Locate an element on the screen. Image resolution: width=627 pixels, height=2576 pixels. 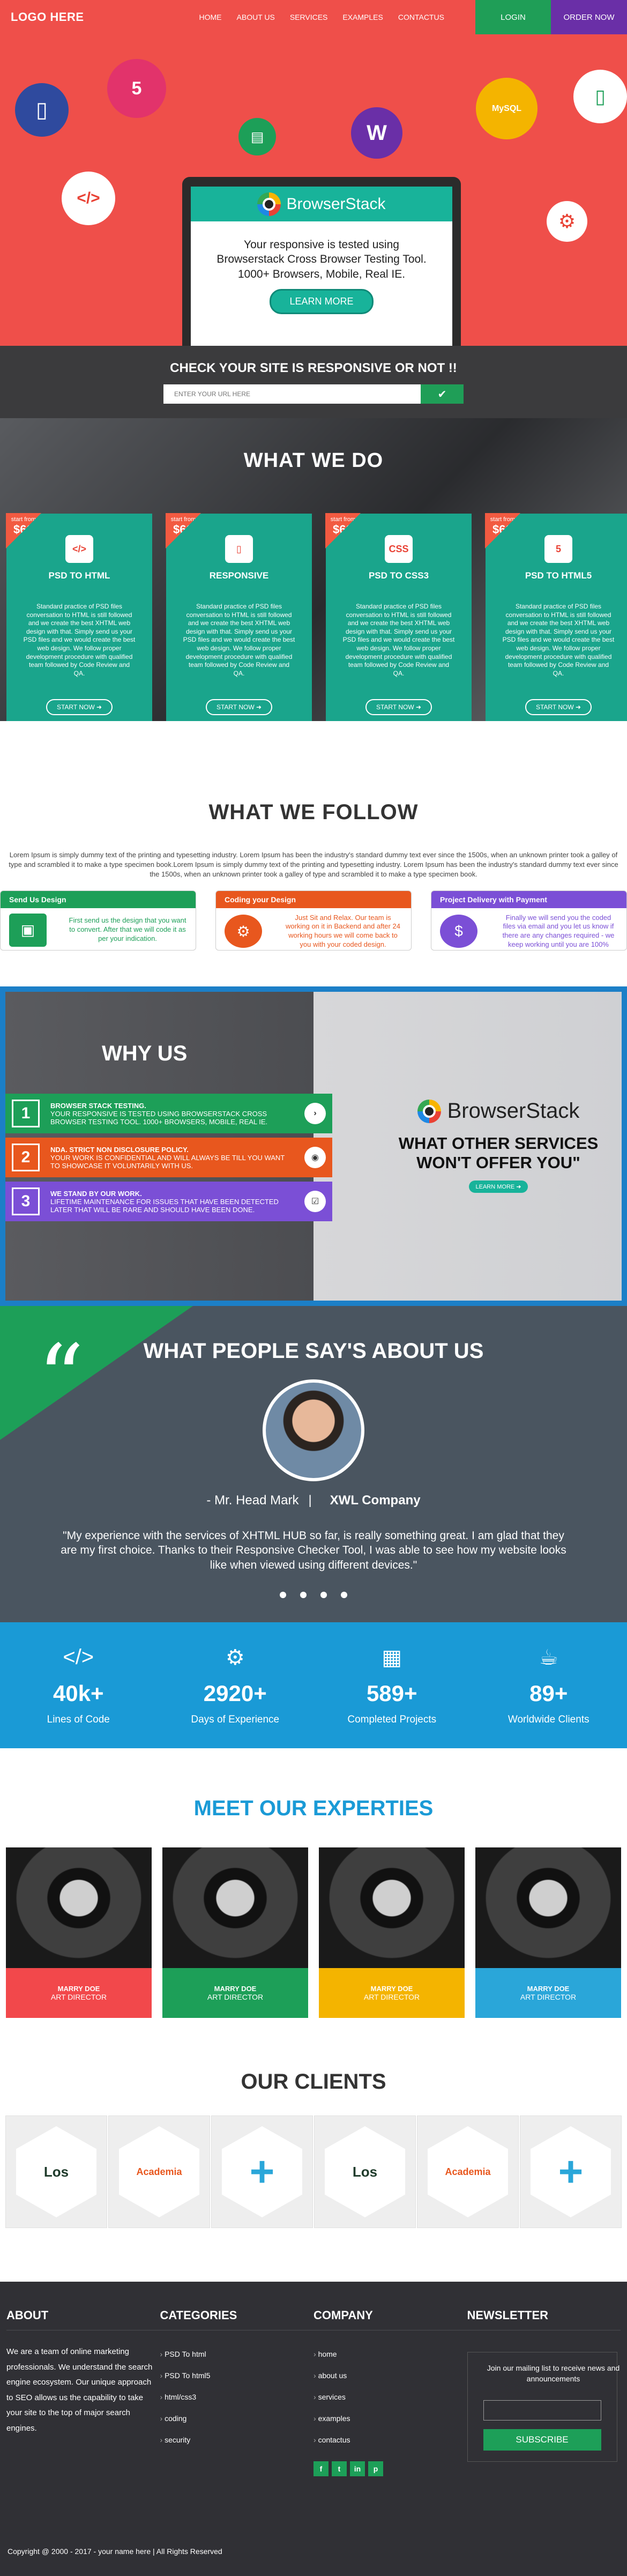
stat-item: ⚙ 2920+ Days of Experience is located at coordinates (235, 1686).